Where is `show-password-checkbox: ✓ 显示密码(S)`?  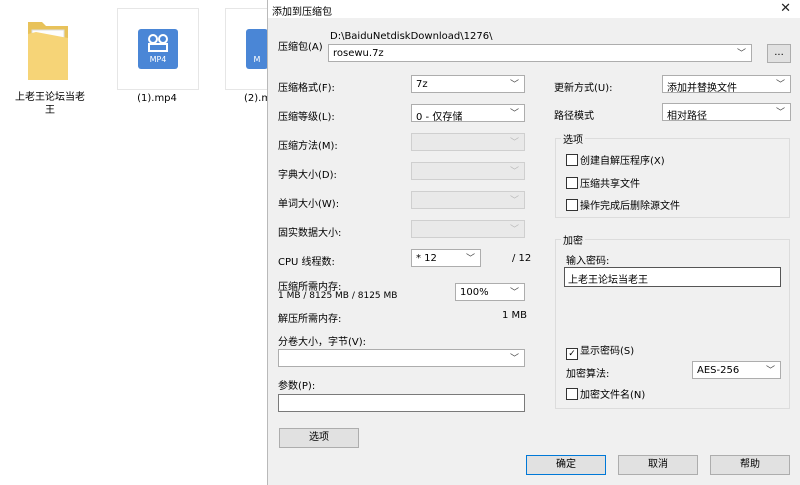
show-password-checkbox: ✓ 显示密码(S) is located at coordinates (600, 351).